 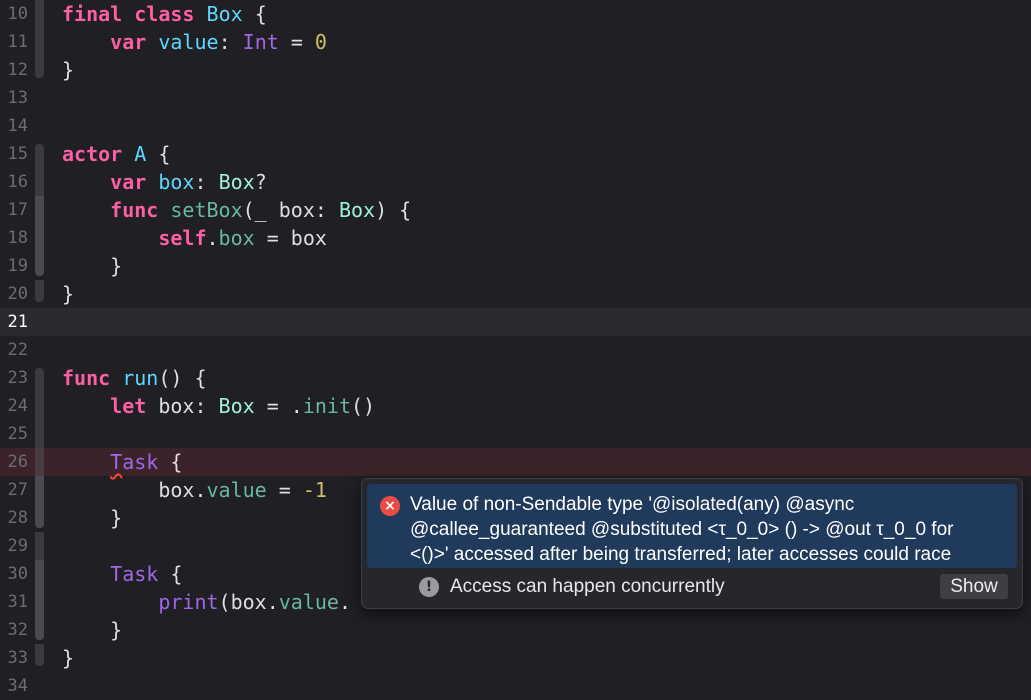 What do you see at coordinates (17, 630) in the screenshot?
I see `line-number: 32` at bounding box center [17, 630].